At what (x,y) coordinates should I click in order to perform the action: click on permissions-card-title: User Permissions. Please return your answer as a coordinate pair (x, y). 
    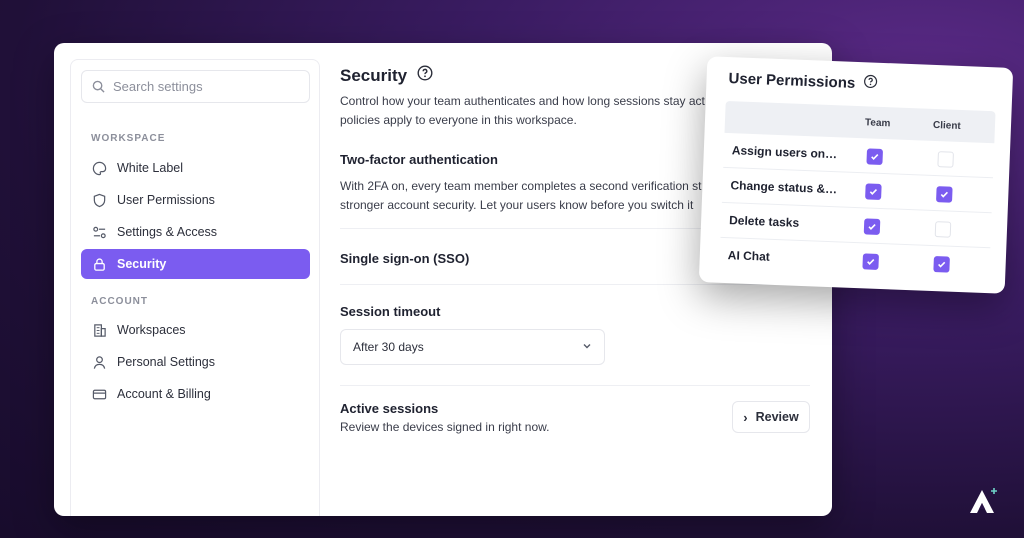
    Looking at the image, I should click on (802, 81).